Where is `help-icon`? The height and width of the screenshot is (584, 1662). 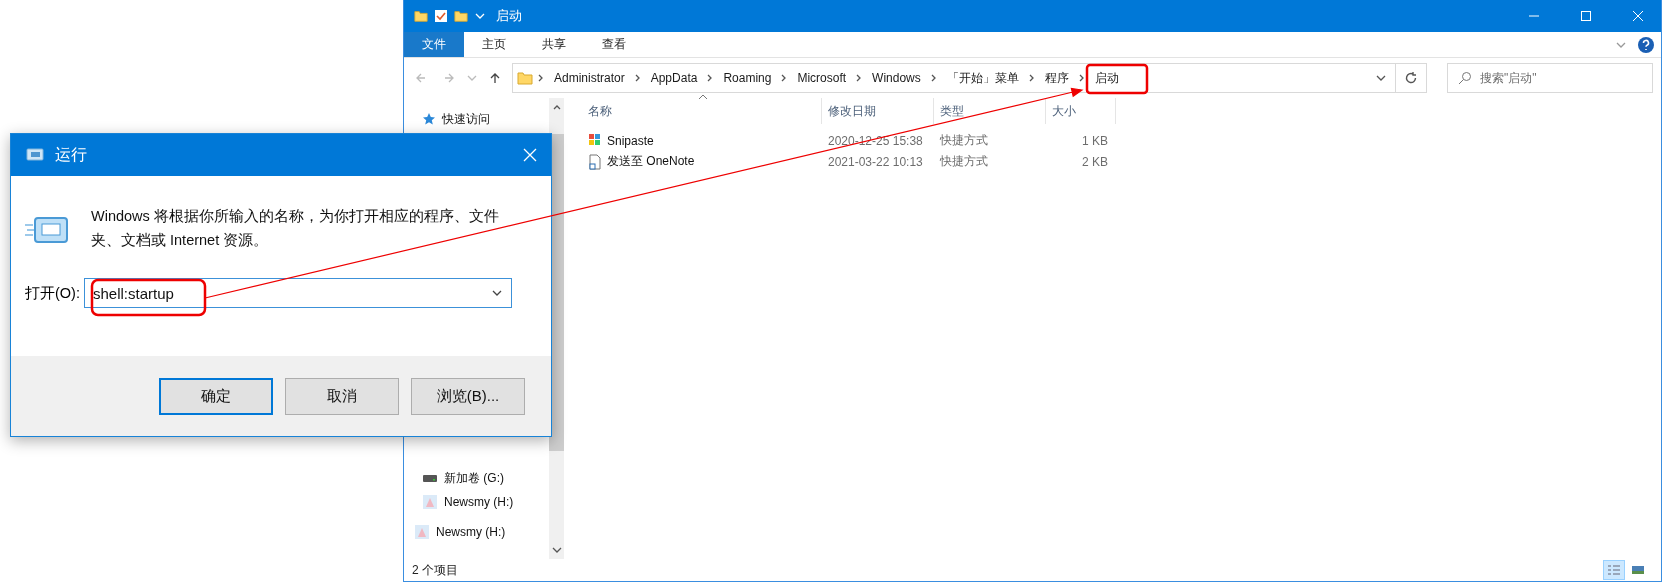
help-icon is located at coordinates (1646, 44).